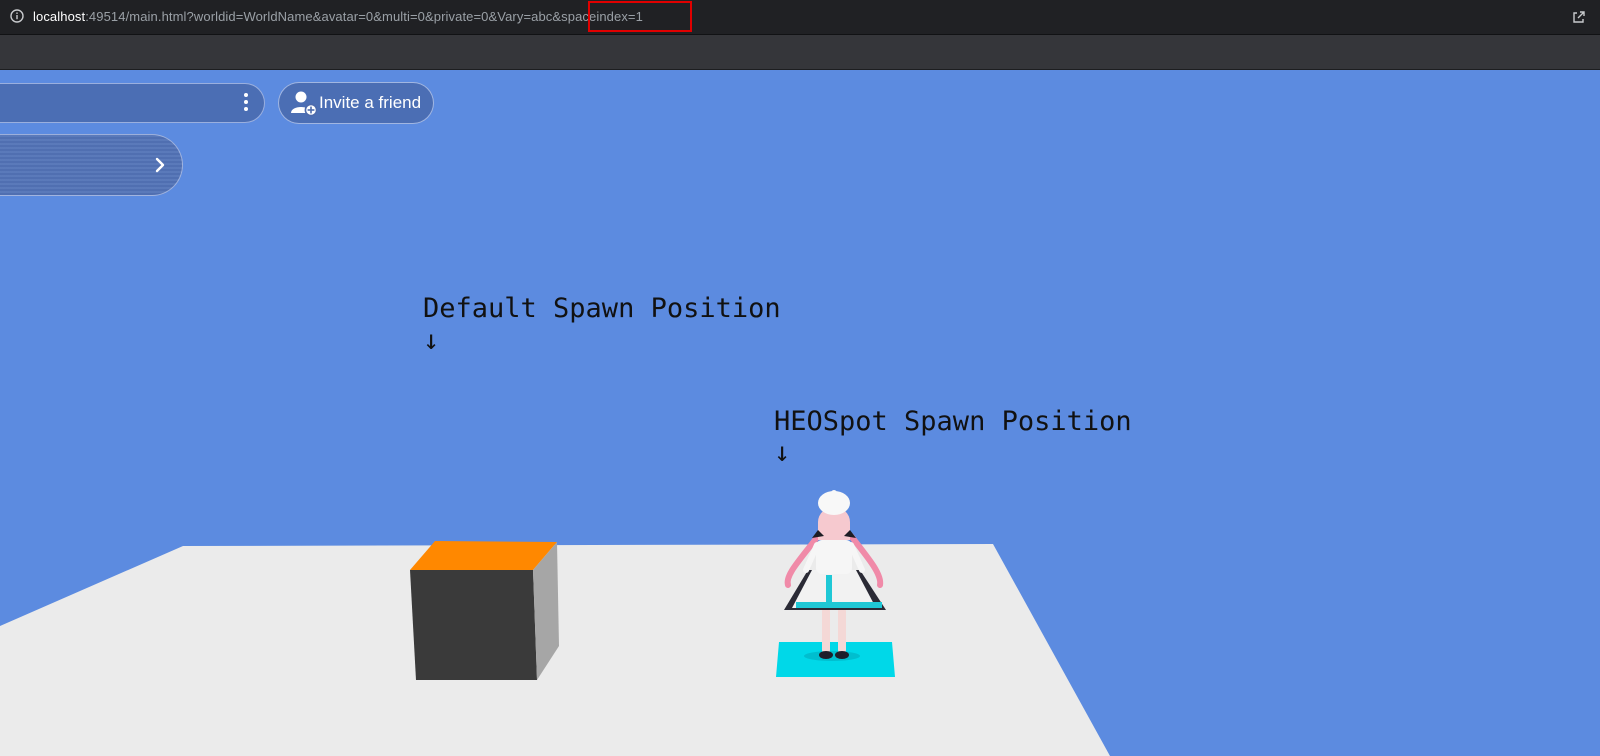  Describe the element at coordinates (1579, 17) in the screenshot. I see `share-icon` at that location.